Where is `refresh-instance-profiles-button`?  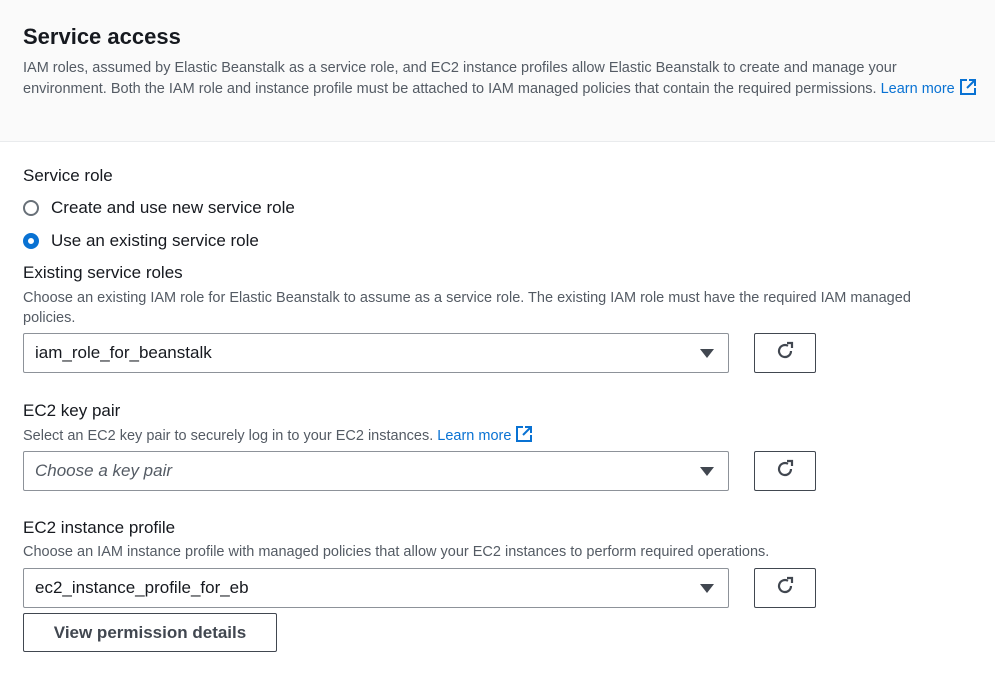
refresh-instance-profiles-button is located at coordinates (785, 588).